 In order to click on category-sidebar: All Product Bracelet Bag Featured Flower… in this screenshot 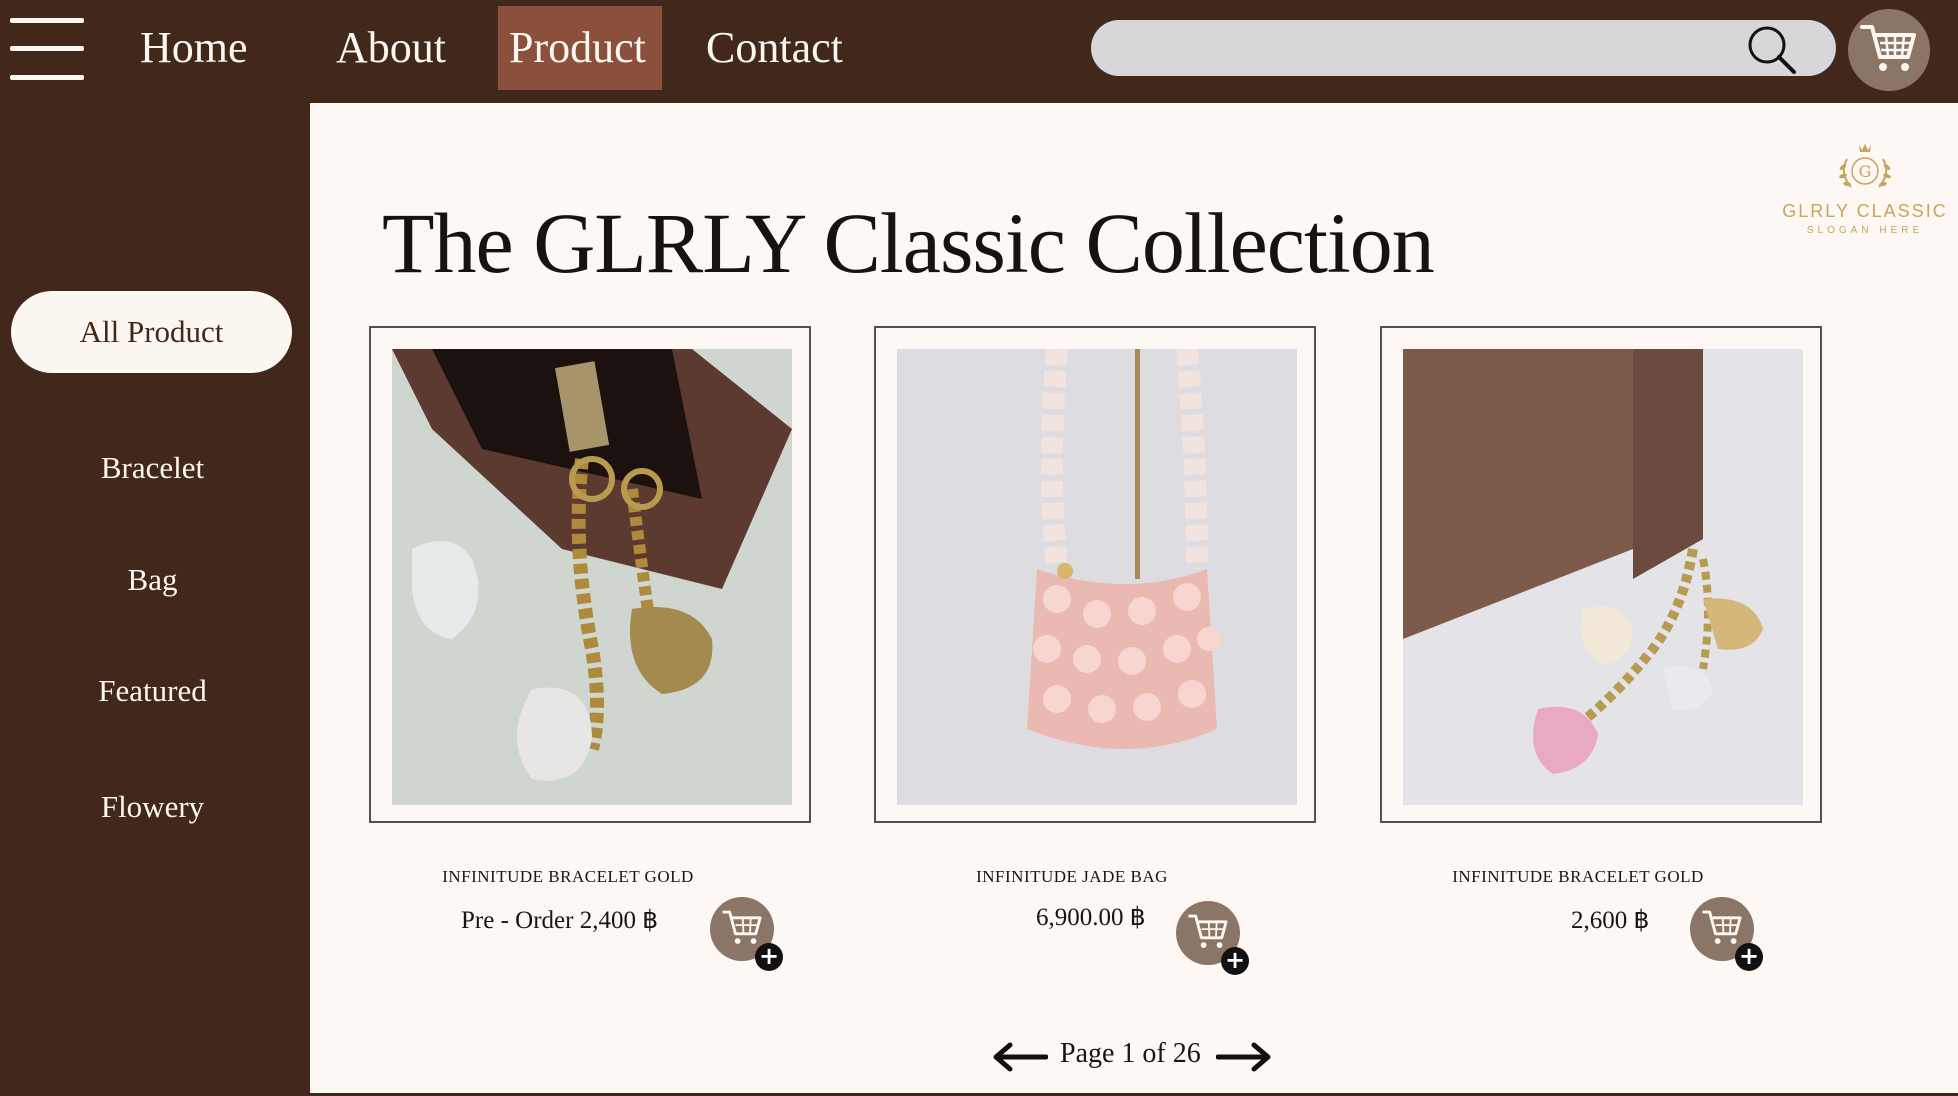, I will do `click(155, 599)`.